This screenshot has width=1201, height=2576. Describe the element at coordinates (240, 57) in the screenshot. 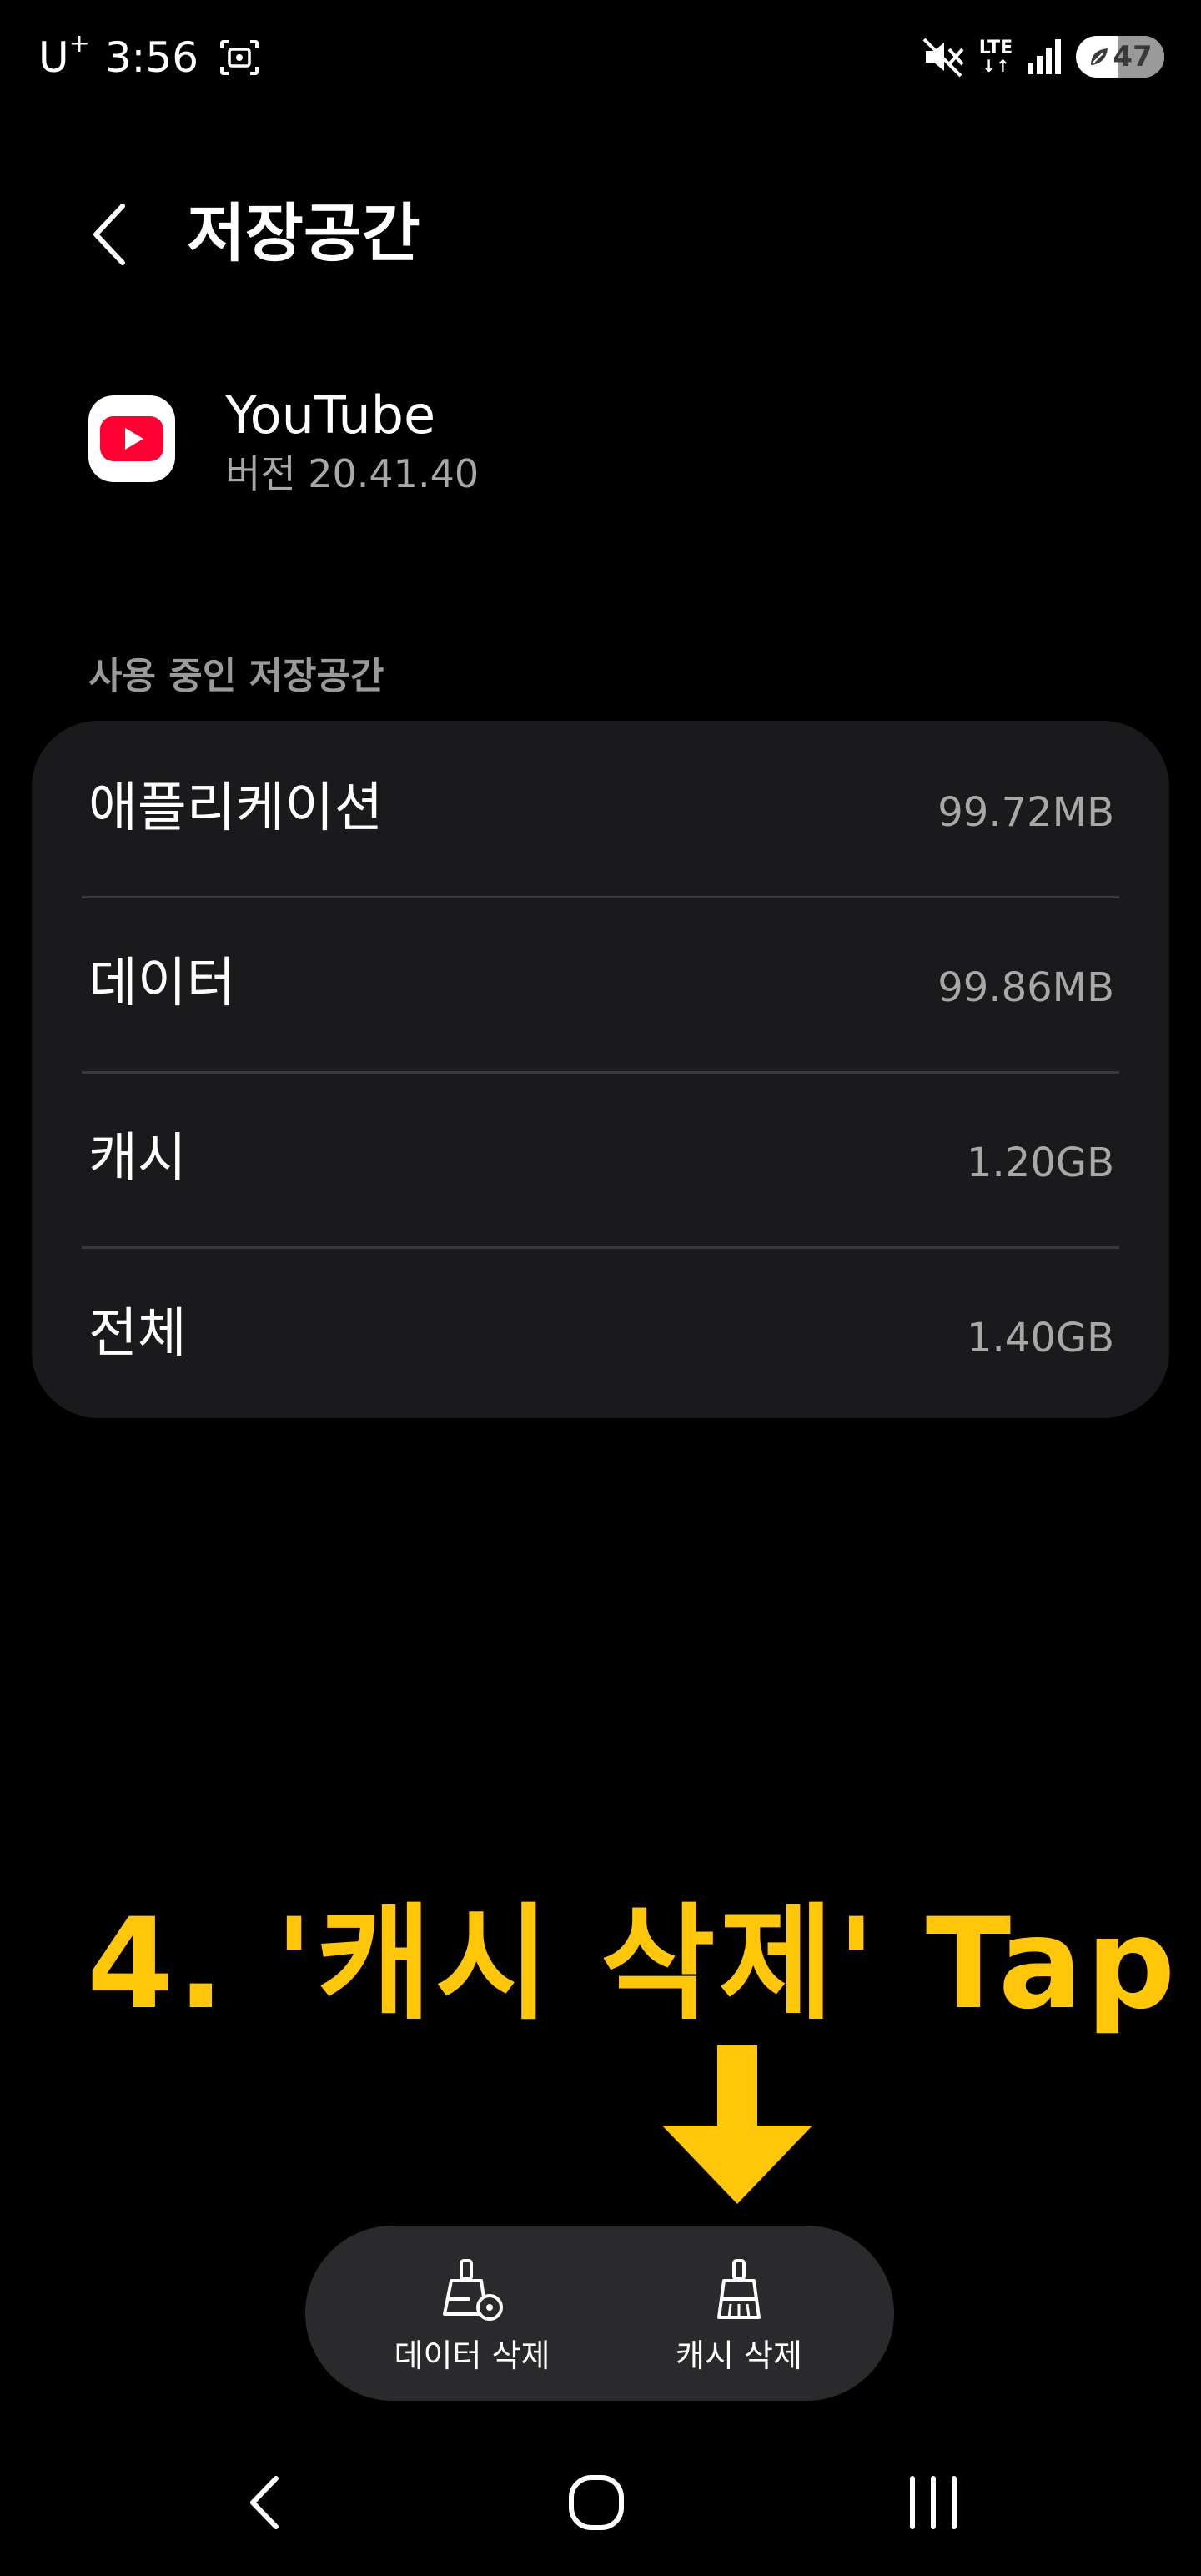

I see `screenshot-icon` at that location.